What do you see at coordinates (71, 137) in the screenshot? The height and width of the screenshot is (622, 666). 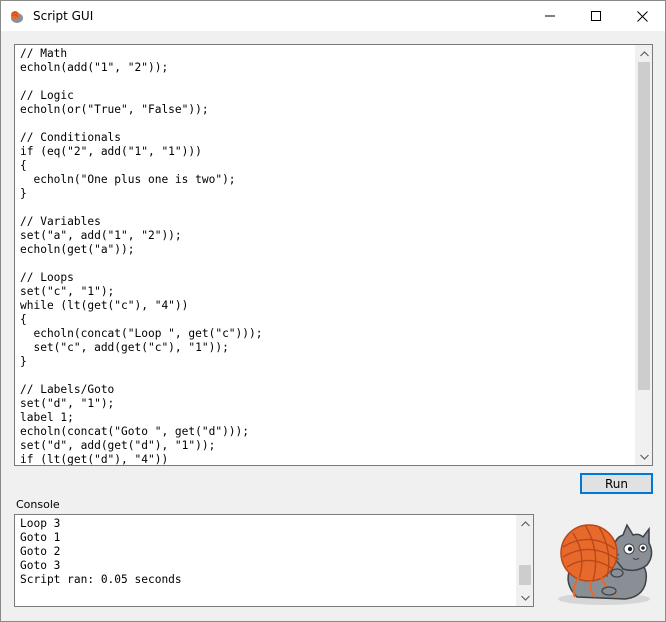 I see `code-line: // Conditionals` at bounding box center [71, 137].